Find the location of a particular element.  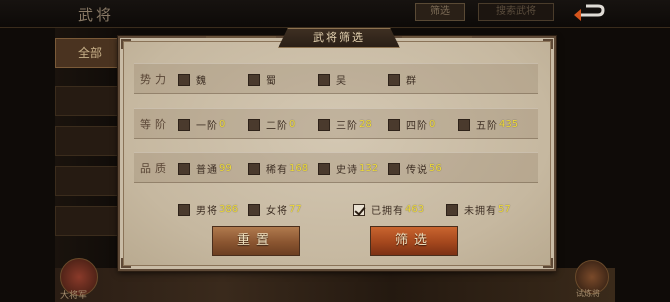

nav-item-all: 全部 is located at coordinates (90, 53).